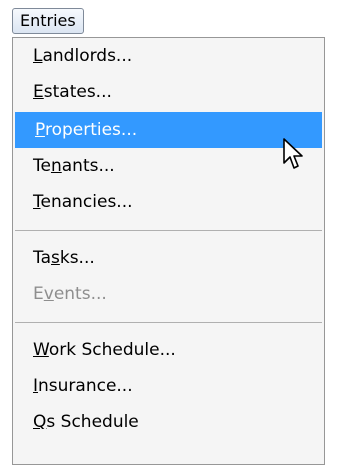 The image size is (341, 465). Describe the element at coordinates (92, 422) in the screenshot. I see `menu-item-qs-schedule-text-post: s Schedule` at that location.